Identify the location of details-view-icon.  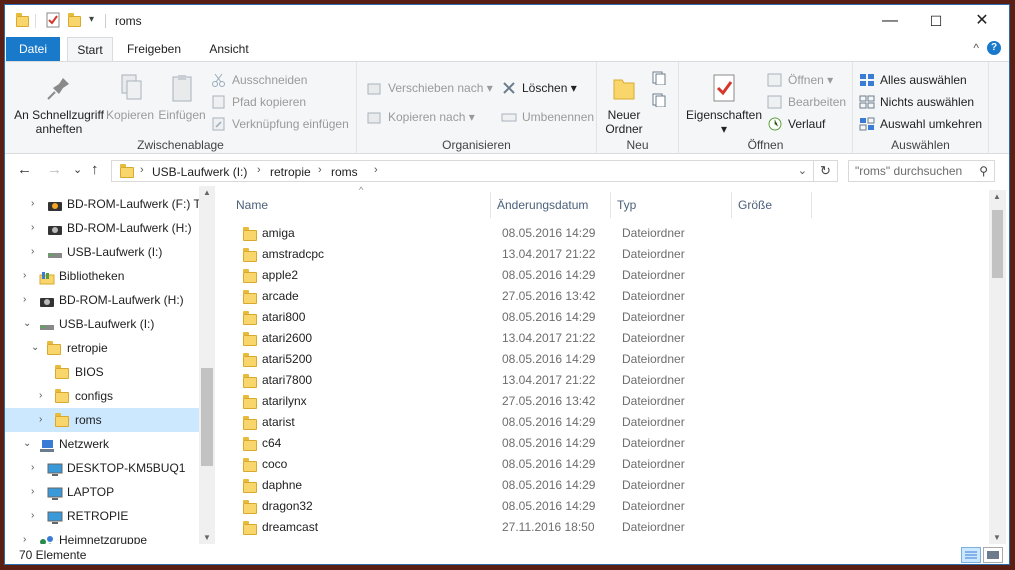
(971, 555).